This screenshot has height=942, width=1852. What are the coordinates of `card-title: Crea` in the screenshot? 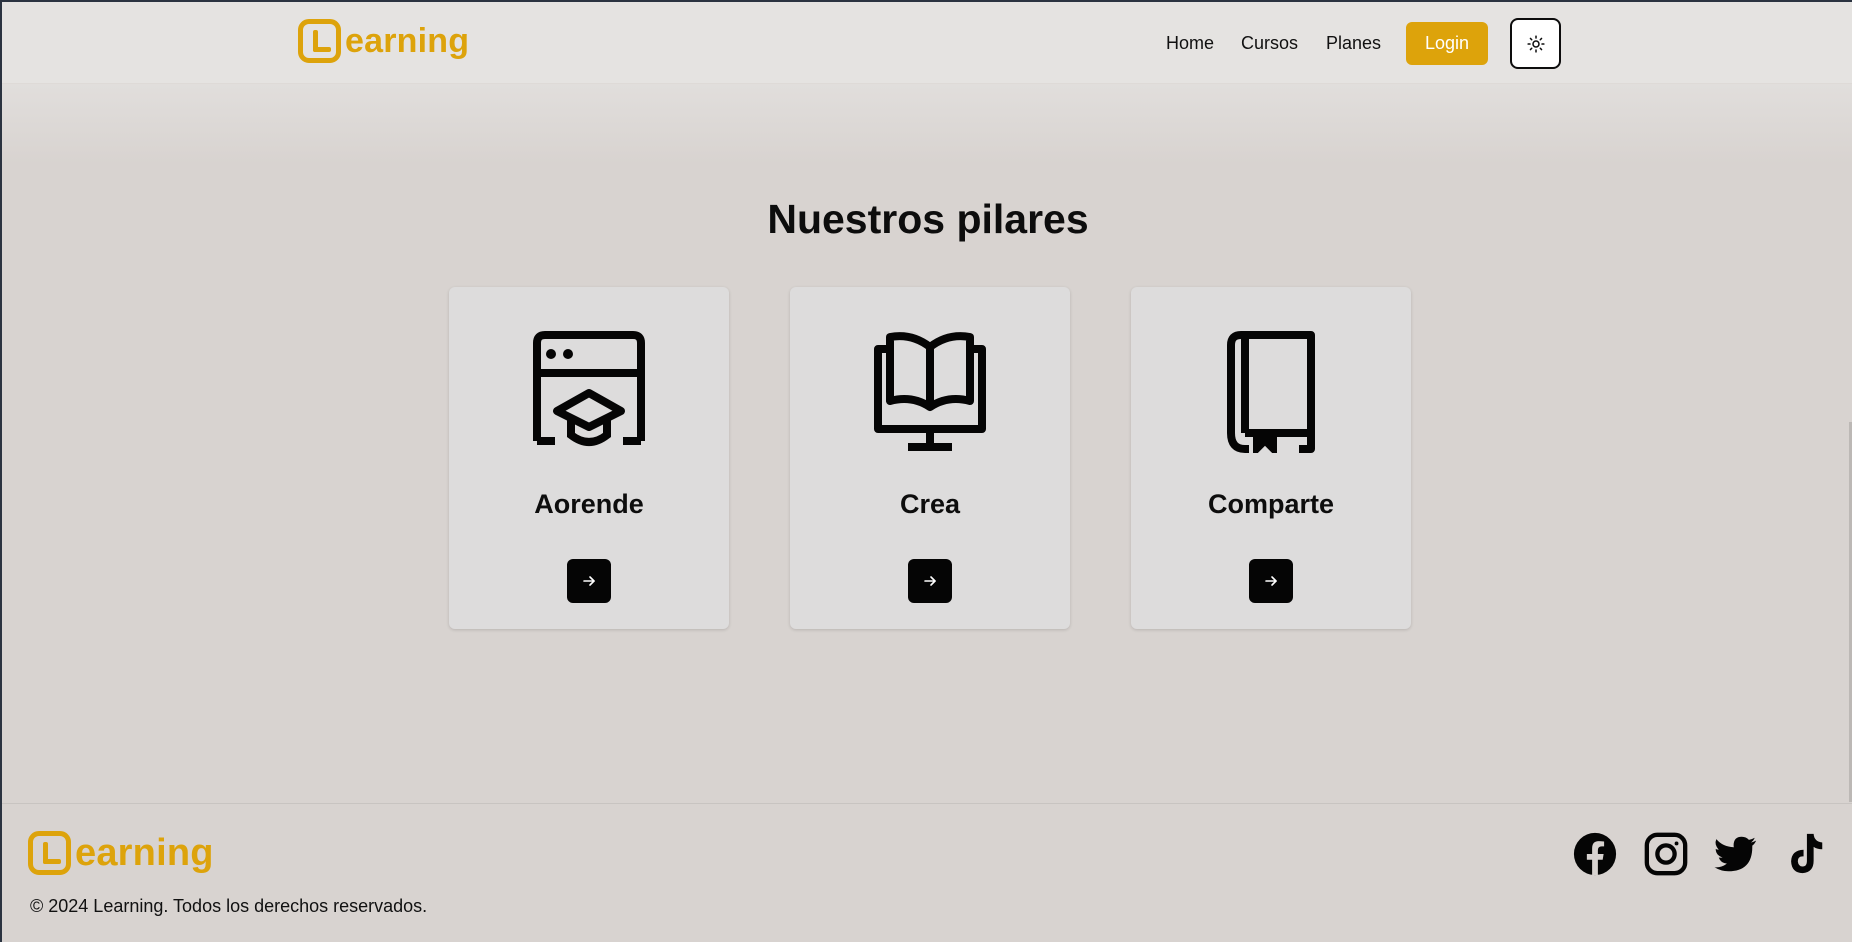 It's located at (930, 504).